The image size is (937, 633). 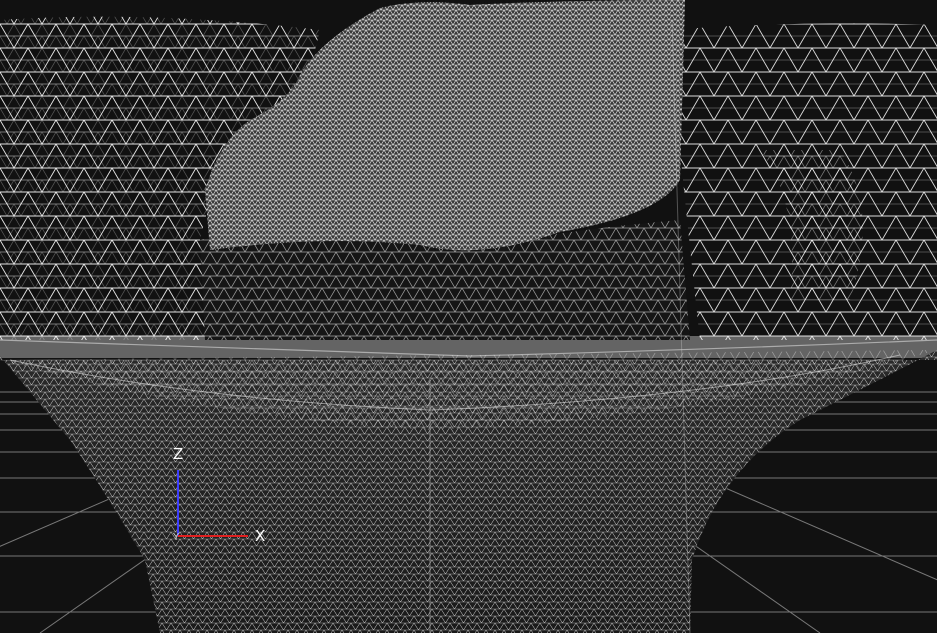 What do you see at coordinates (178, 454) in the screenshot?
I see `z-axis-label: Z` at bounding box center [178, 454].